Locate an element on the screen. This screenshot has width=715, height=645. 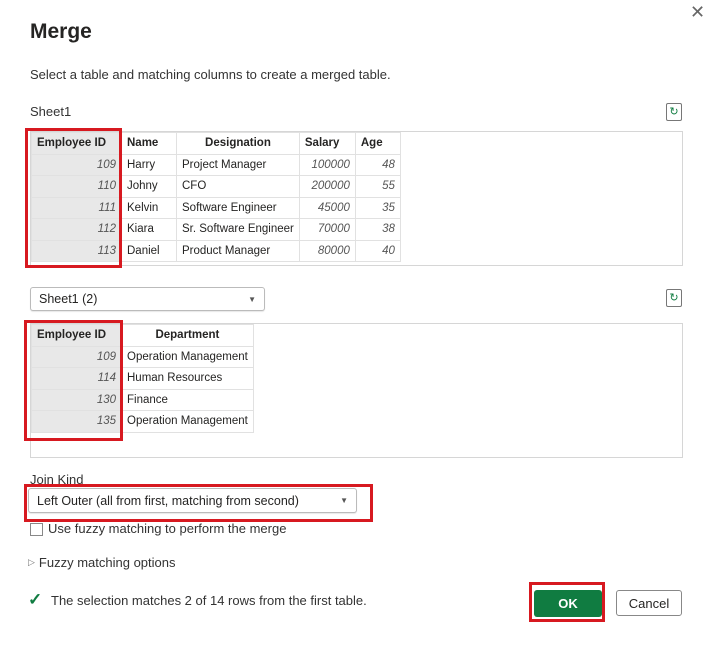
join-kind-label: Join Kind is located at coordinates (57, 479).